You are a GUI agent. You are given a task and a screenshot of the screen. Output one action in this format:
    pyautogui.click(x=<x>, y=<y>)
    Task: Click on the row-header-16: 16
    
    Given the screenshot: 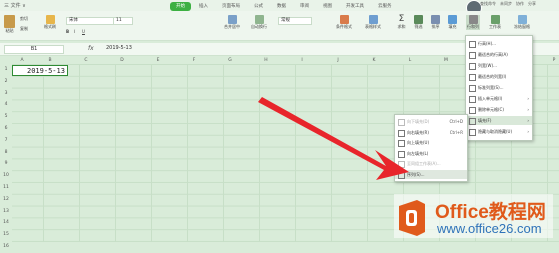 What is the action you would take?
    pyautogui.click(x=6, y=247)
    